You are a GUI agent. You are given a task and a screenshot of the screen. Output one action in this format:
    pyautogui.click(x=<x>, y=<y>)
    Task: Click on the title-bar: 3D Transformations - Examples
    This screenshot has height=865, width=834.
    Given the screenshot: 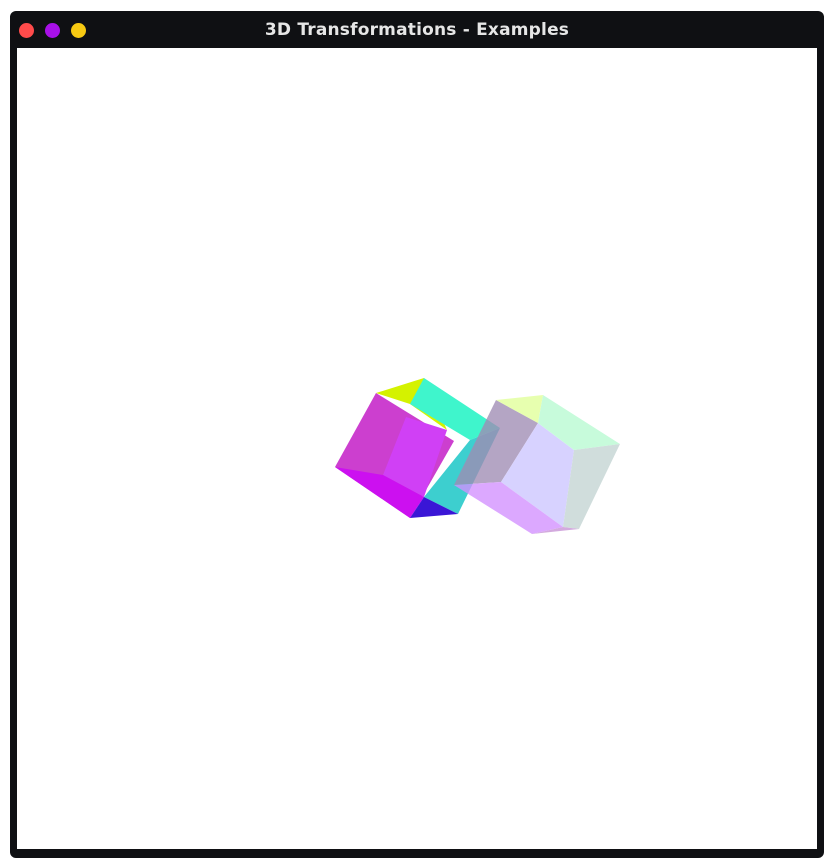 What is the action you would take?
    pyautogui.click(x=417, y=29)
    